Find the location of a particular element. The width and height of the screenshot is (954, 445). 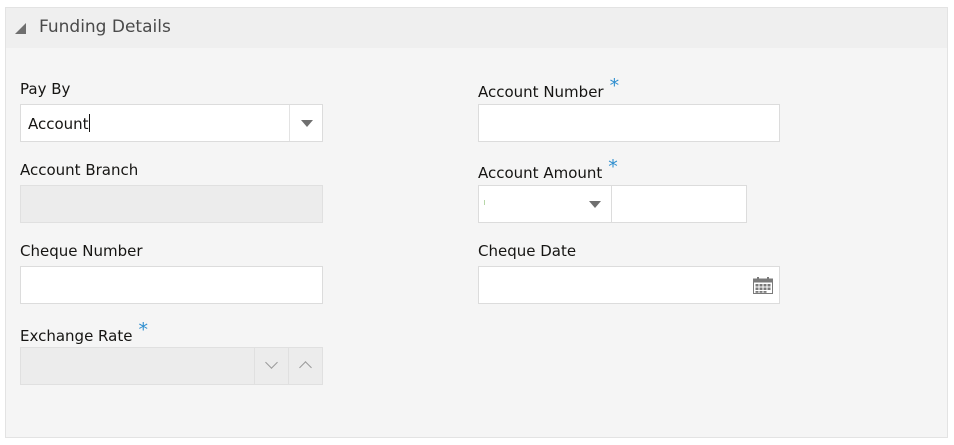

pay-by-label-text: Pay By is located at coordinates (45, 89).